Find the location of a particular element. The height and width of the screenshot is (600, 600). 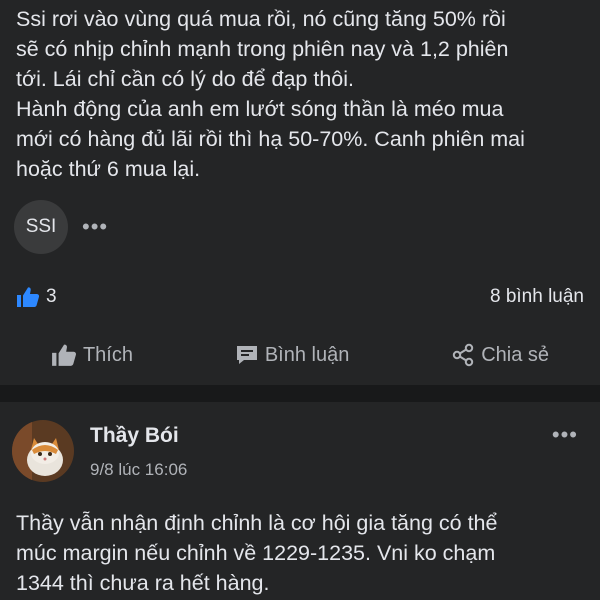

comment-count-link: 8 bình luận is located at coordinates (537, 297).